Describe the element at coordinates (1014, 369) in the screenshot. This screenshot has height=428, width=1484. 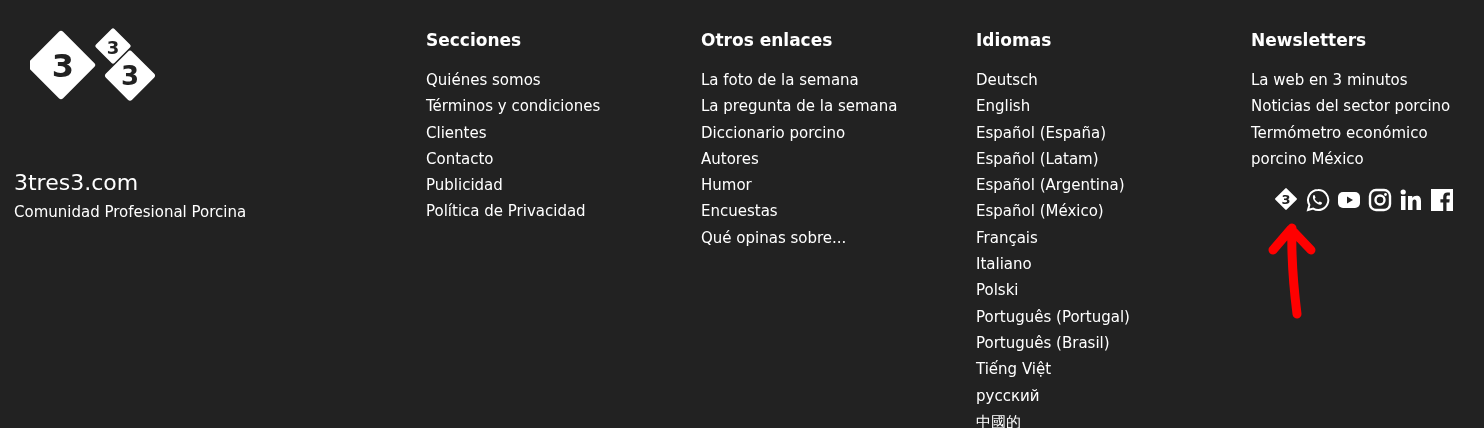
I see `footer-link: Tiếng Việt` at that location.